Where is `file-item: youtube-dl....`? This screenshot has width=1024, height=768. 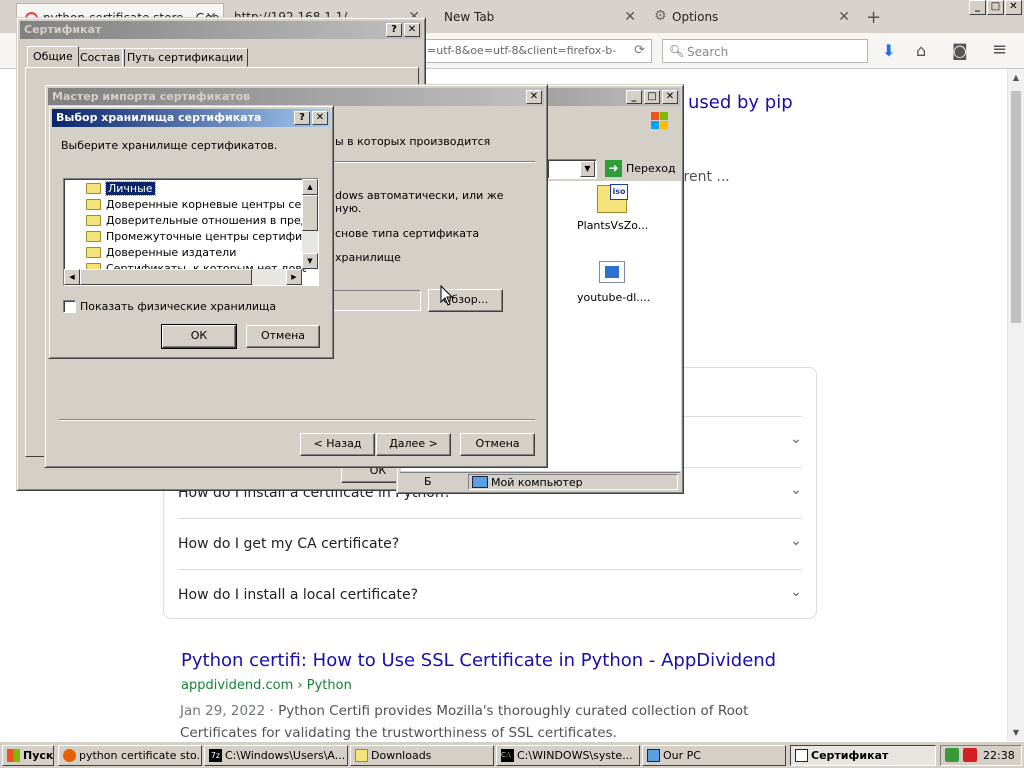 file-item: youtube-dl.... is located at coordinates (613, 282).